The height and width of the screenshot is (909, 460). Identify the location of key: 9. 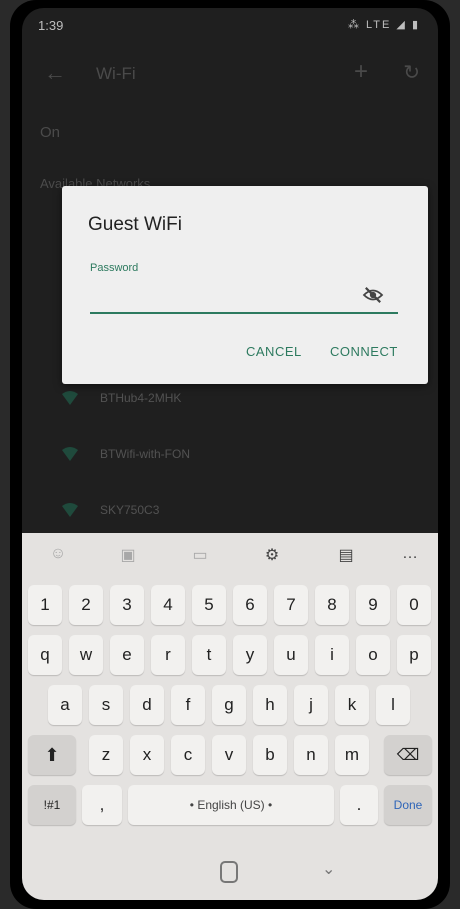
(373, 605).